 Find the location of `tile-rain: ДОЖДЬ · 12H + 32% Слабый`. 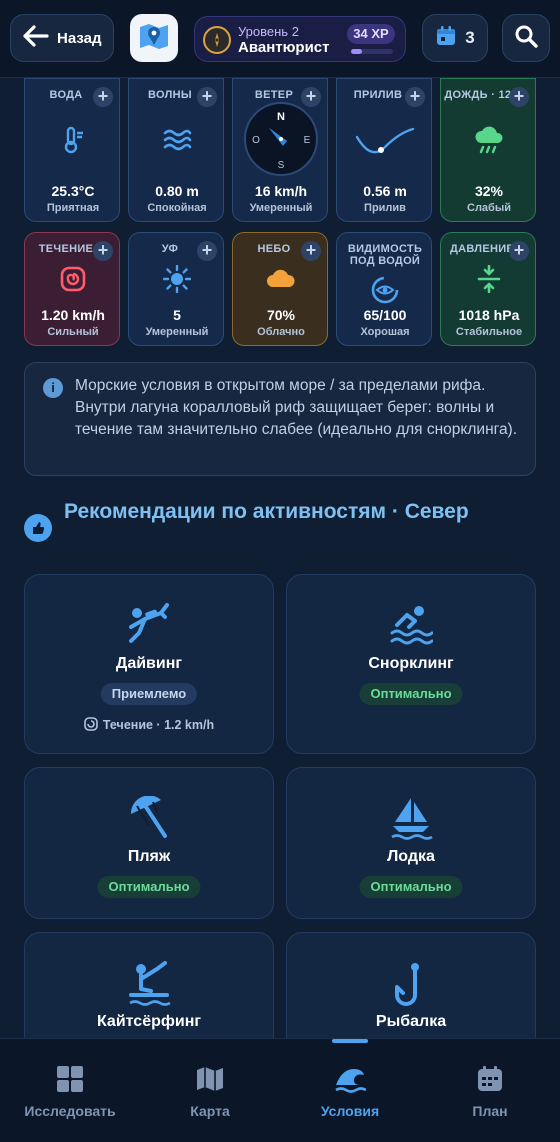

tile-rain: ДОЖДЬ · 12H + 32% Слабый is located at coordinates (488, 150).